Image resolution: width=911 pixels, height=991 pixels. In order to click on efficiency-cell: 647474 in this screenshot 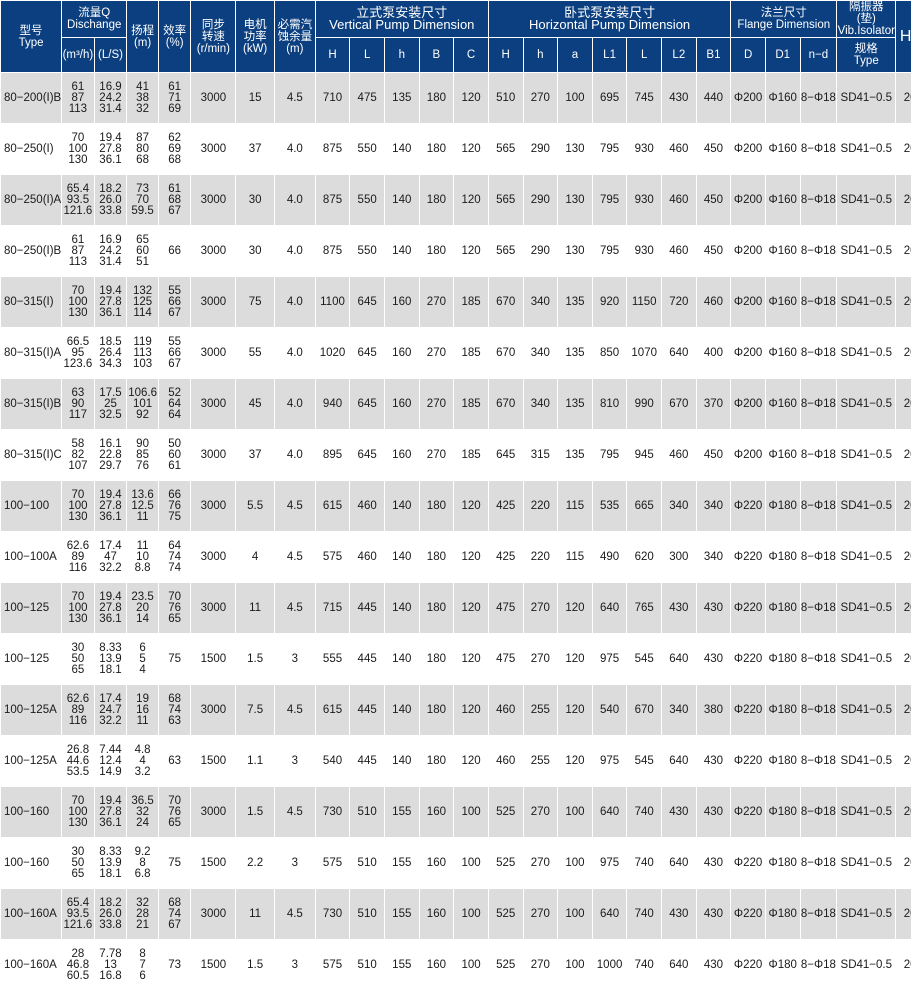, I will do `click(174, 557)`.